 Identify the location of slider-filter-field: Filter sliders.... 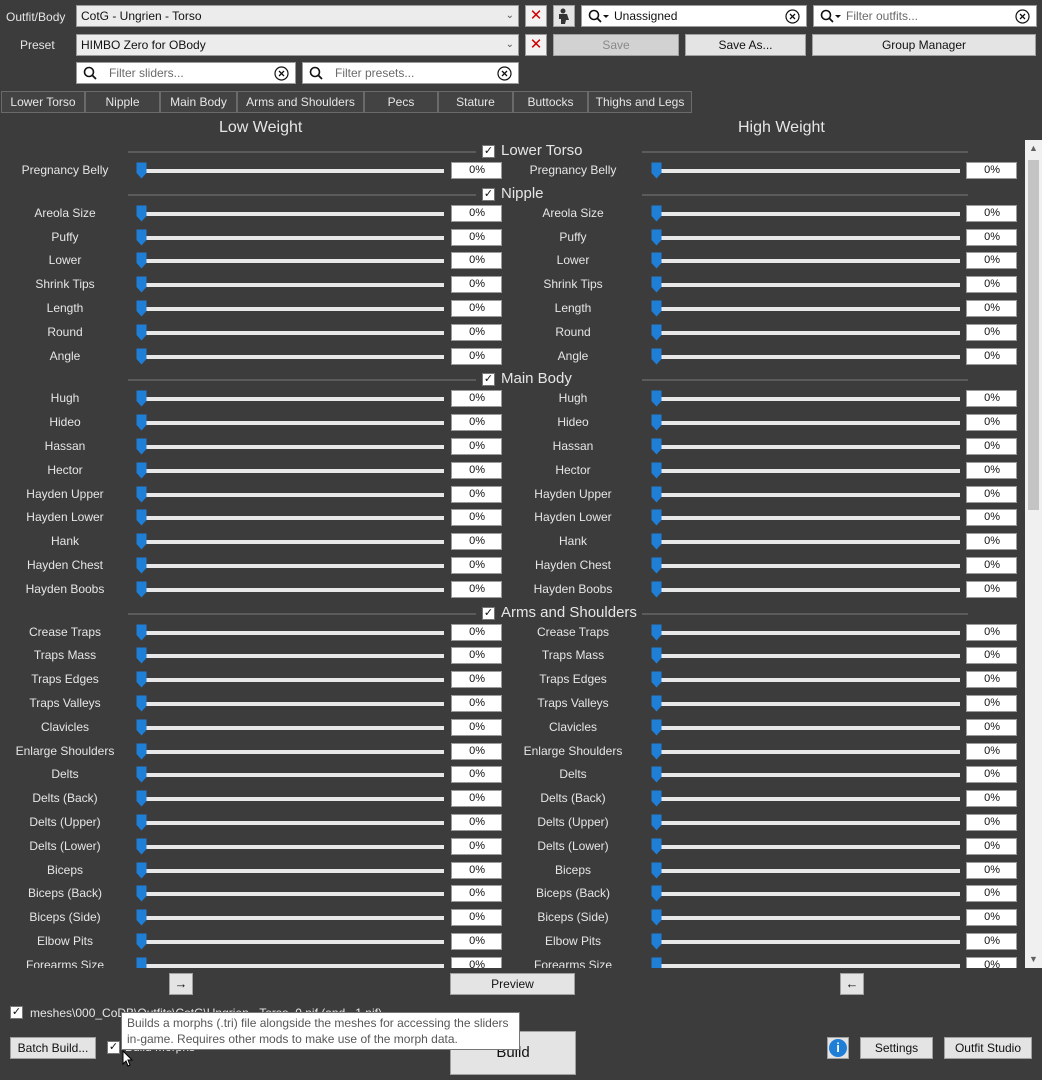
(186, 73).